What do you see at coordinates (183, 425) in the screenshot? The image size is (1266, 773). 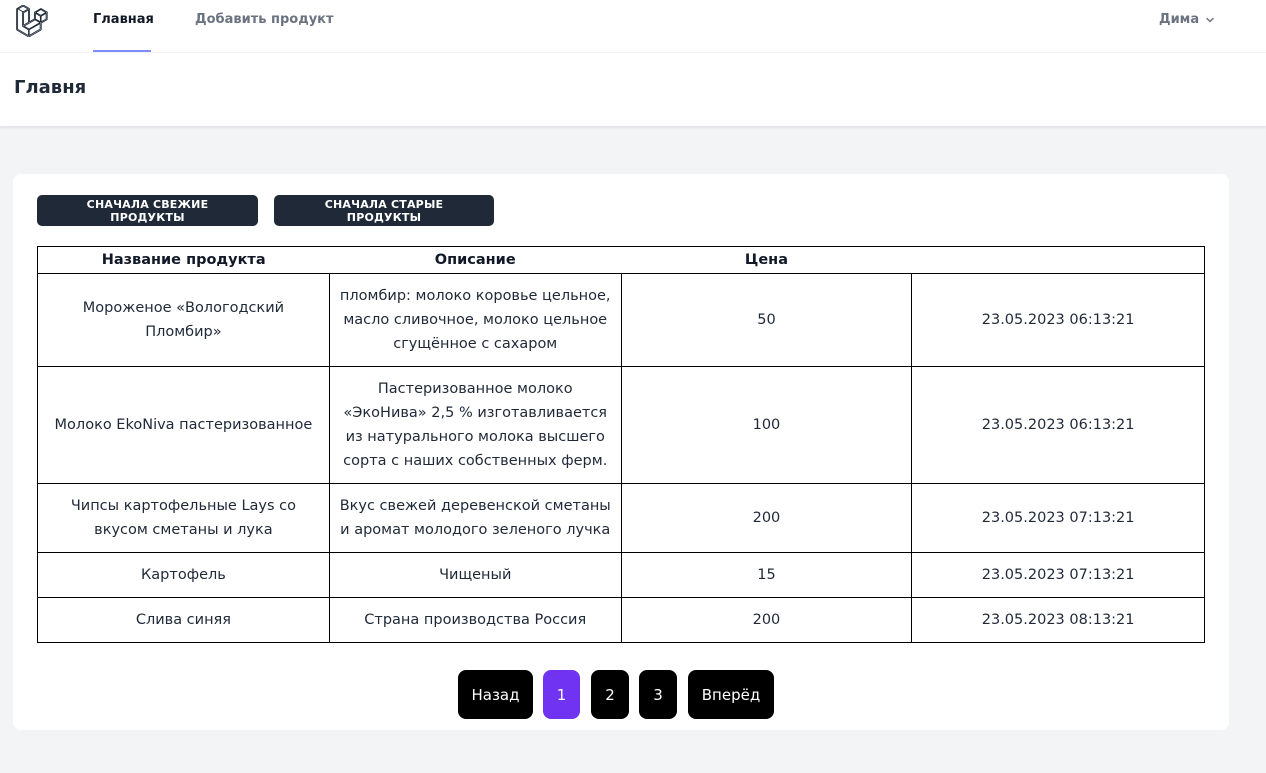 I see `product-name-cell: Молоко EkoNiva пастеризованное` at bounding box center [183, 425].